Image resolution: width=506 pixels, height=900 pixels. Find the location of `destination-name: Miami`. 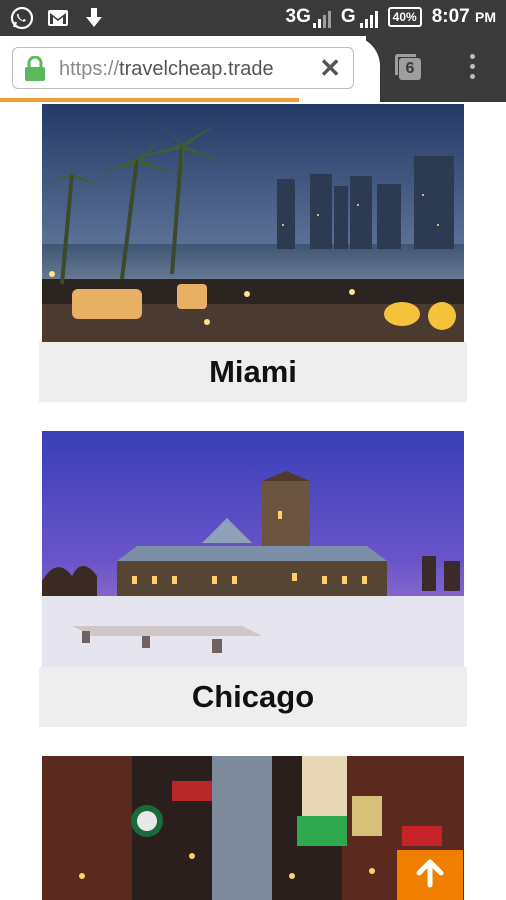

destination-name: Miami is located at coordinates (253, 372).